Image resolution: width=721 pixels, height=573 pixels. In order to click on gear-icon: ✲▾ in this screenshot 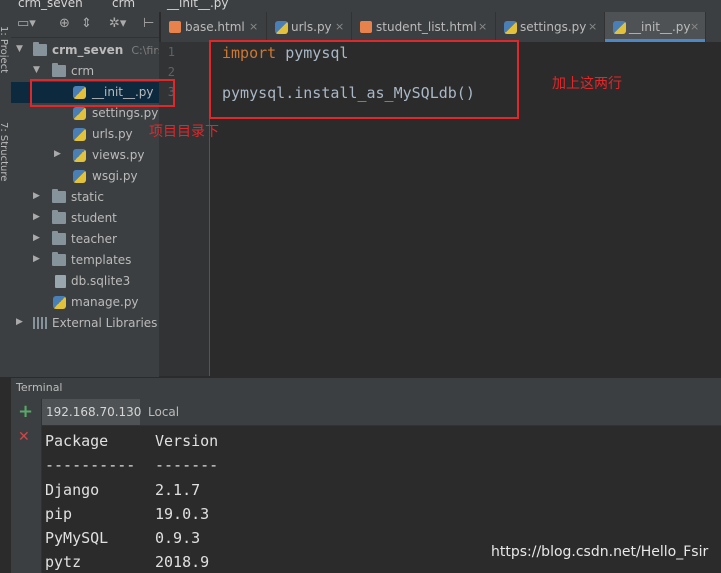, I will do `click(117, 23)`.